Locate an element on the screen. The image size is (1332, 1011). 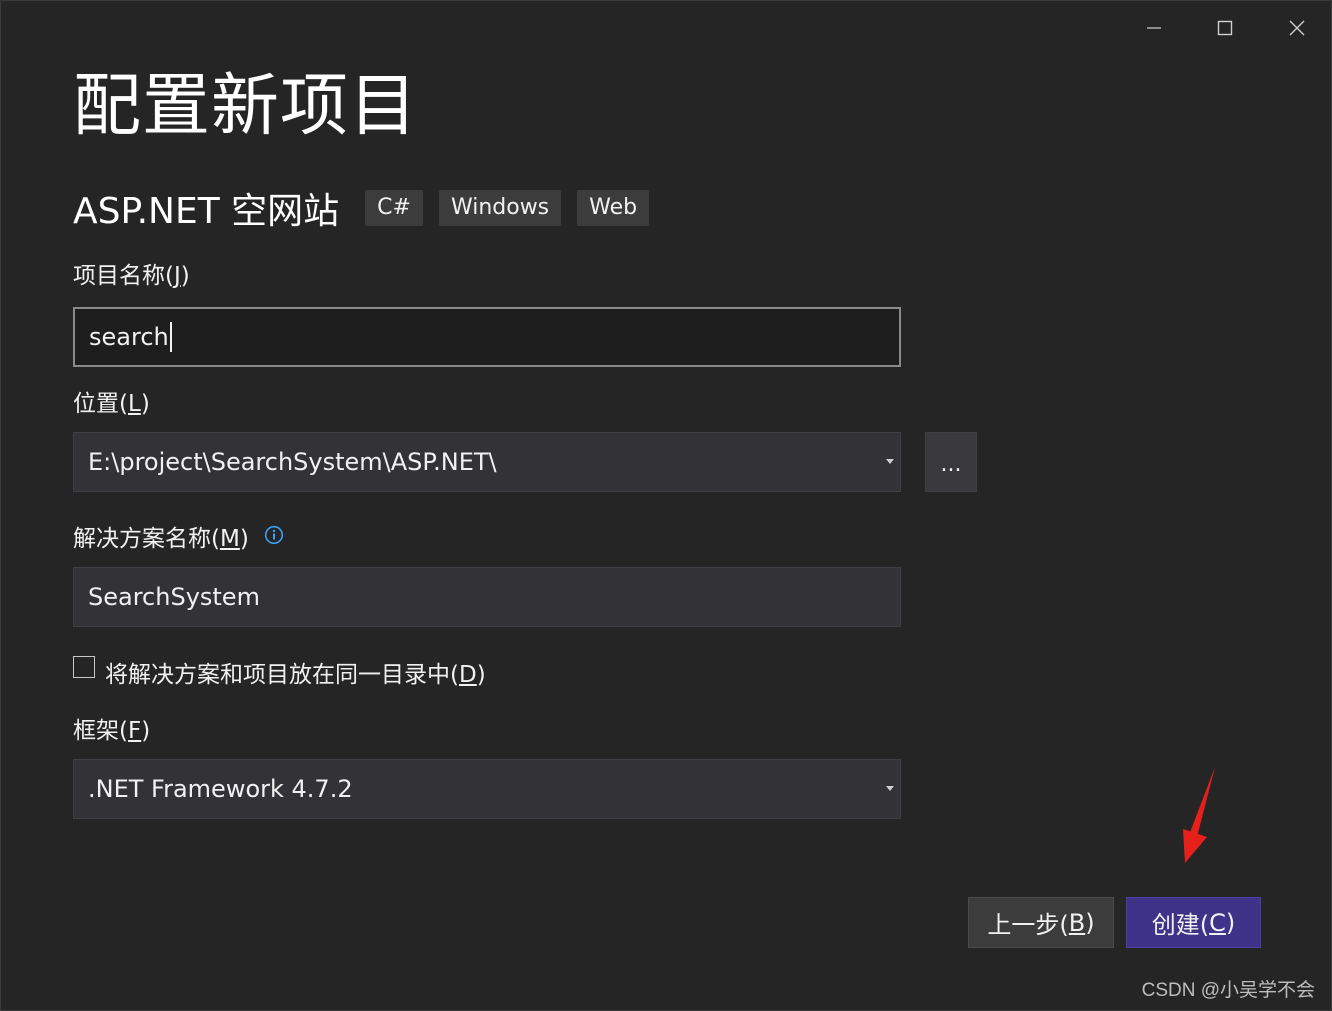
solution-name-value: SearchSystem is located at coordinates (174, 597).